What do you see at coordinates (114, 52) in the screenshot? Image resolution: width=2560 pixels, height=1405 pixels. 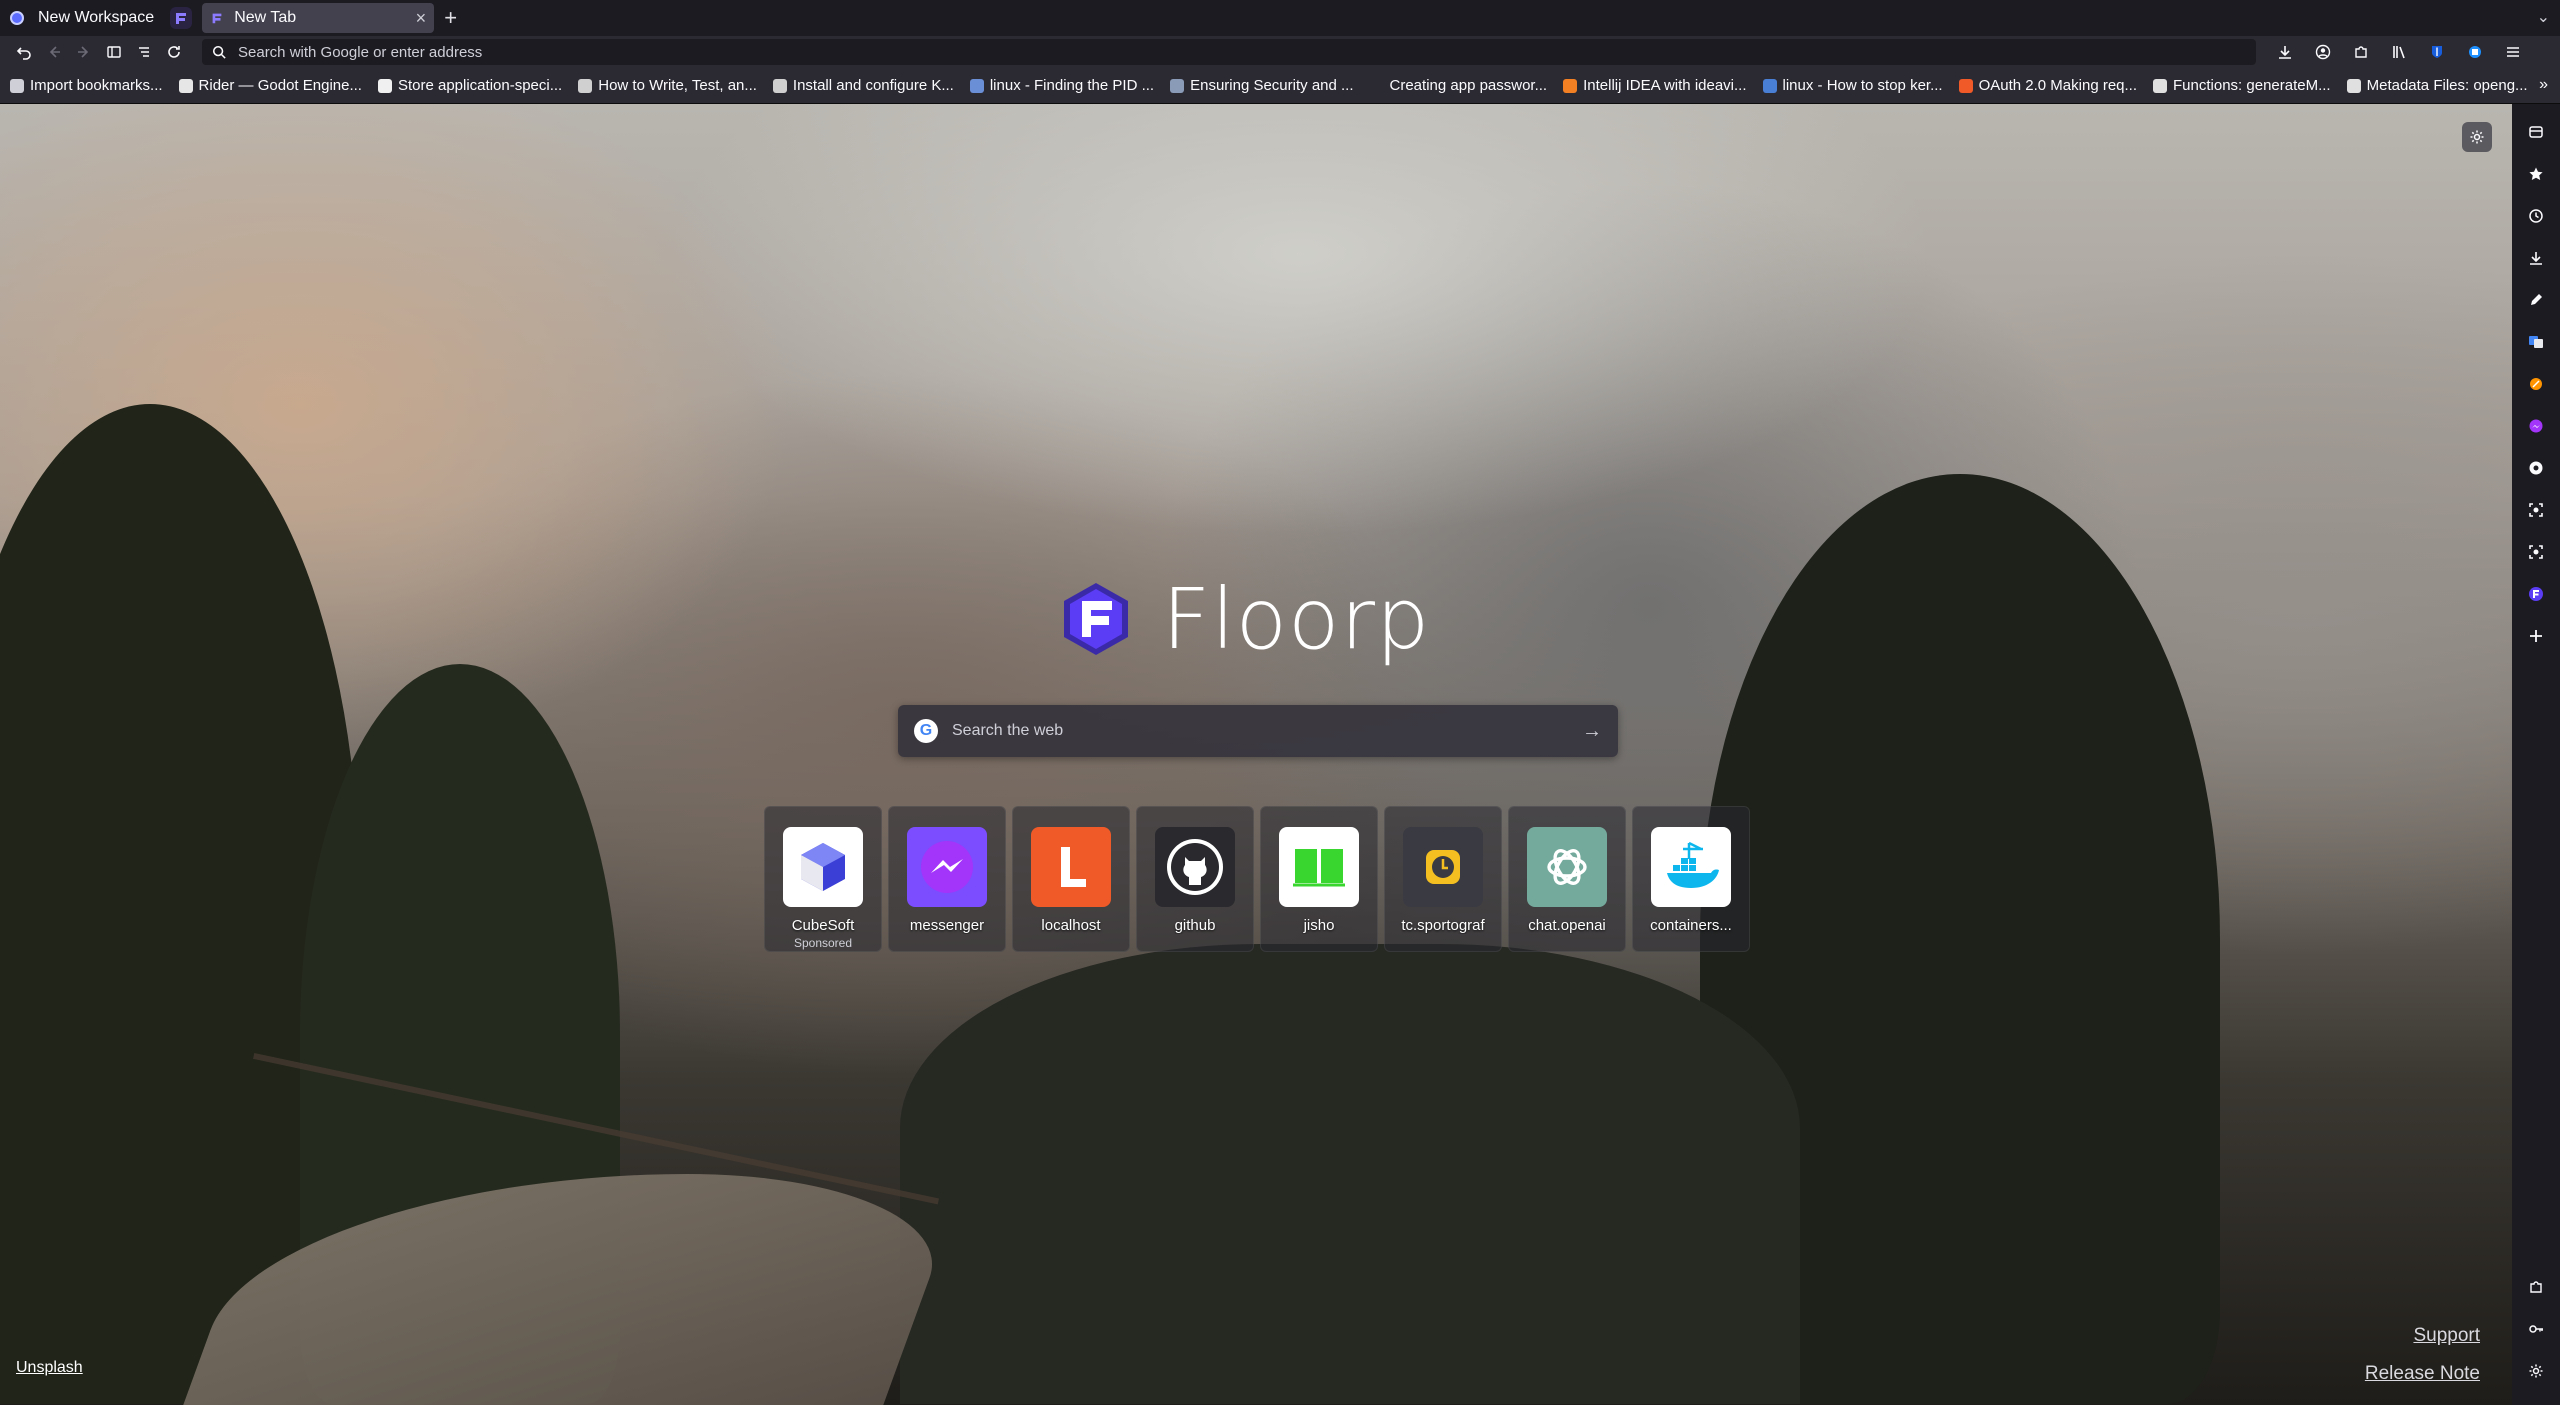 I see `sidebar-toggle-icon` at bounding box center [114, 52].